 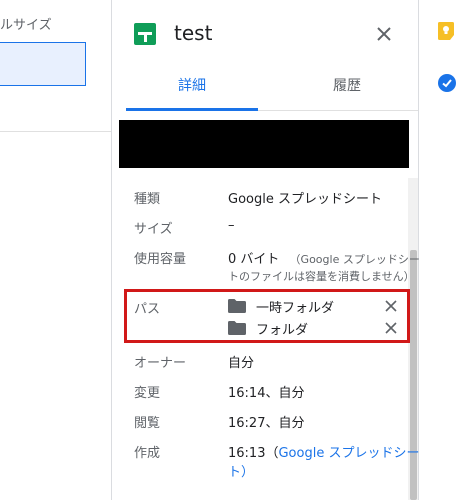 What do you see at coordinates (241, 363) in the screenshot?
I see `owner-value: 自分` at bounding box center [241, 363].